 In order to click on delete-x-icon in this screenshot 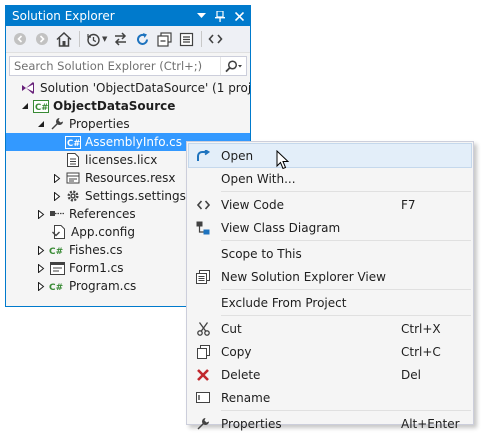, I will do `click(203, 374)`.